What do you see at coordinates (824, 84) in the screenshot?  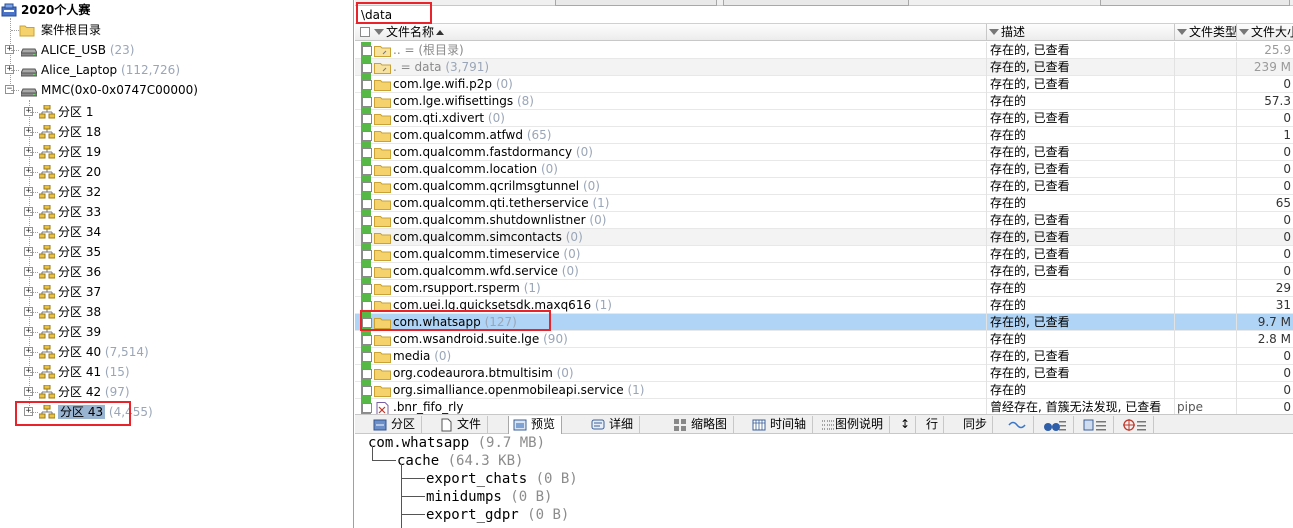 I see `table-row: com.lge.wifi.p2p (0) 存在的, 已查看 0` at bounding box center [824, 84].